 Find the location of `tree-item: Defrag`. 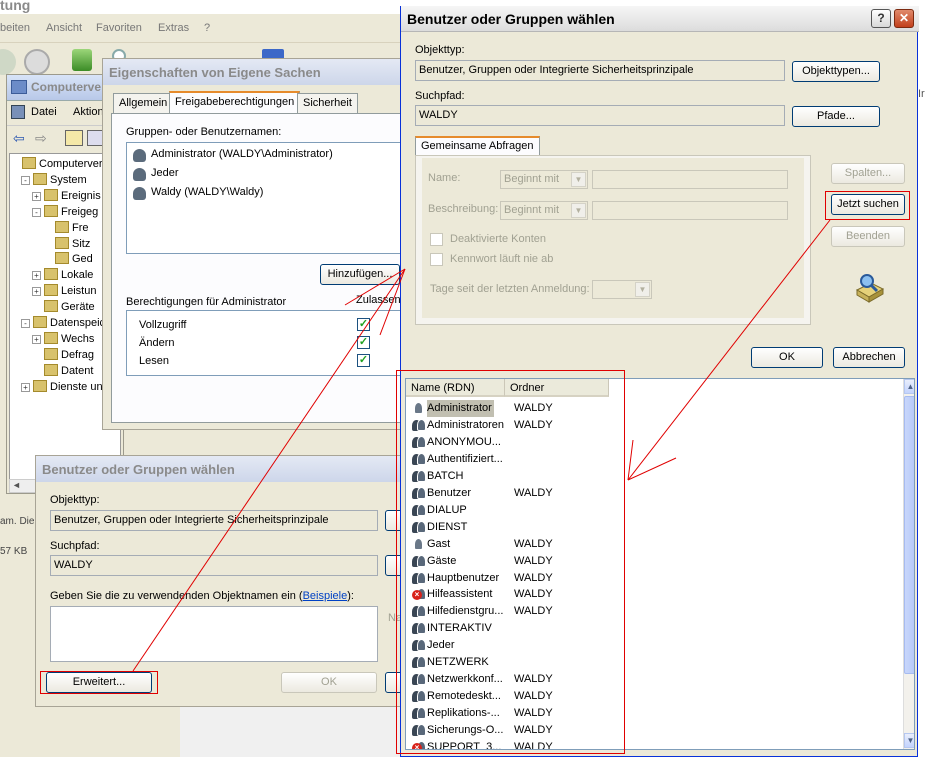

tree-item: Defrag is located at coordinates (69, 355).